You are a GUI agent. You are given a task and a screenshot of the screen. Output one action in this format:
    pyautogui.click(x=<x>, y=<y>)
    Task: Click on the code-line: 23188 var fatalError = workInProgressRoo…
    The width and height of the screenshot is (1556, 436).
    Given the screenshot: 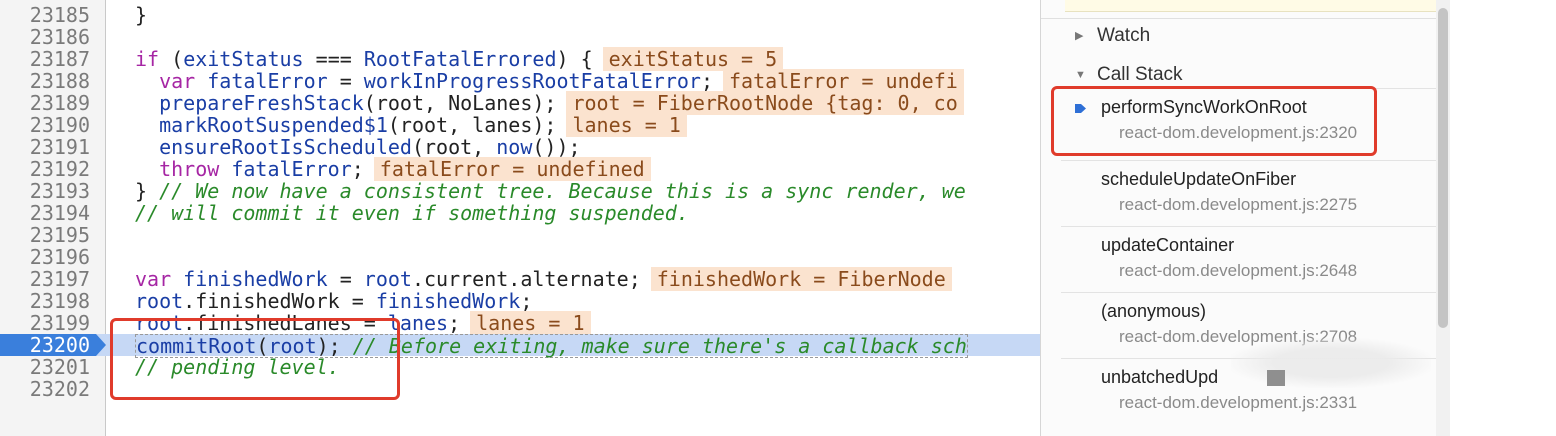 What is the action you would take?
    pyautogui.click(x=520, y=81)
    